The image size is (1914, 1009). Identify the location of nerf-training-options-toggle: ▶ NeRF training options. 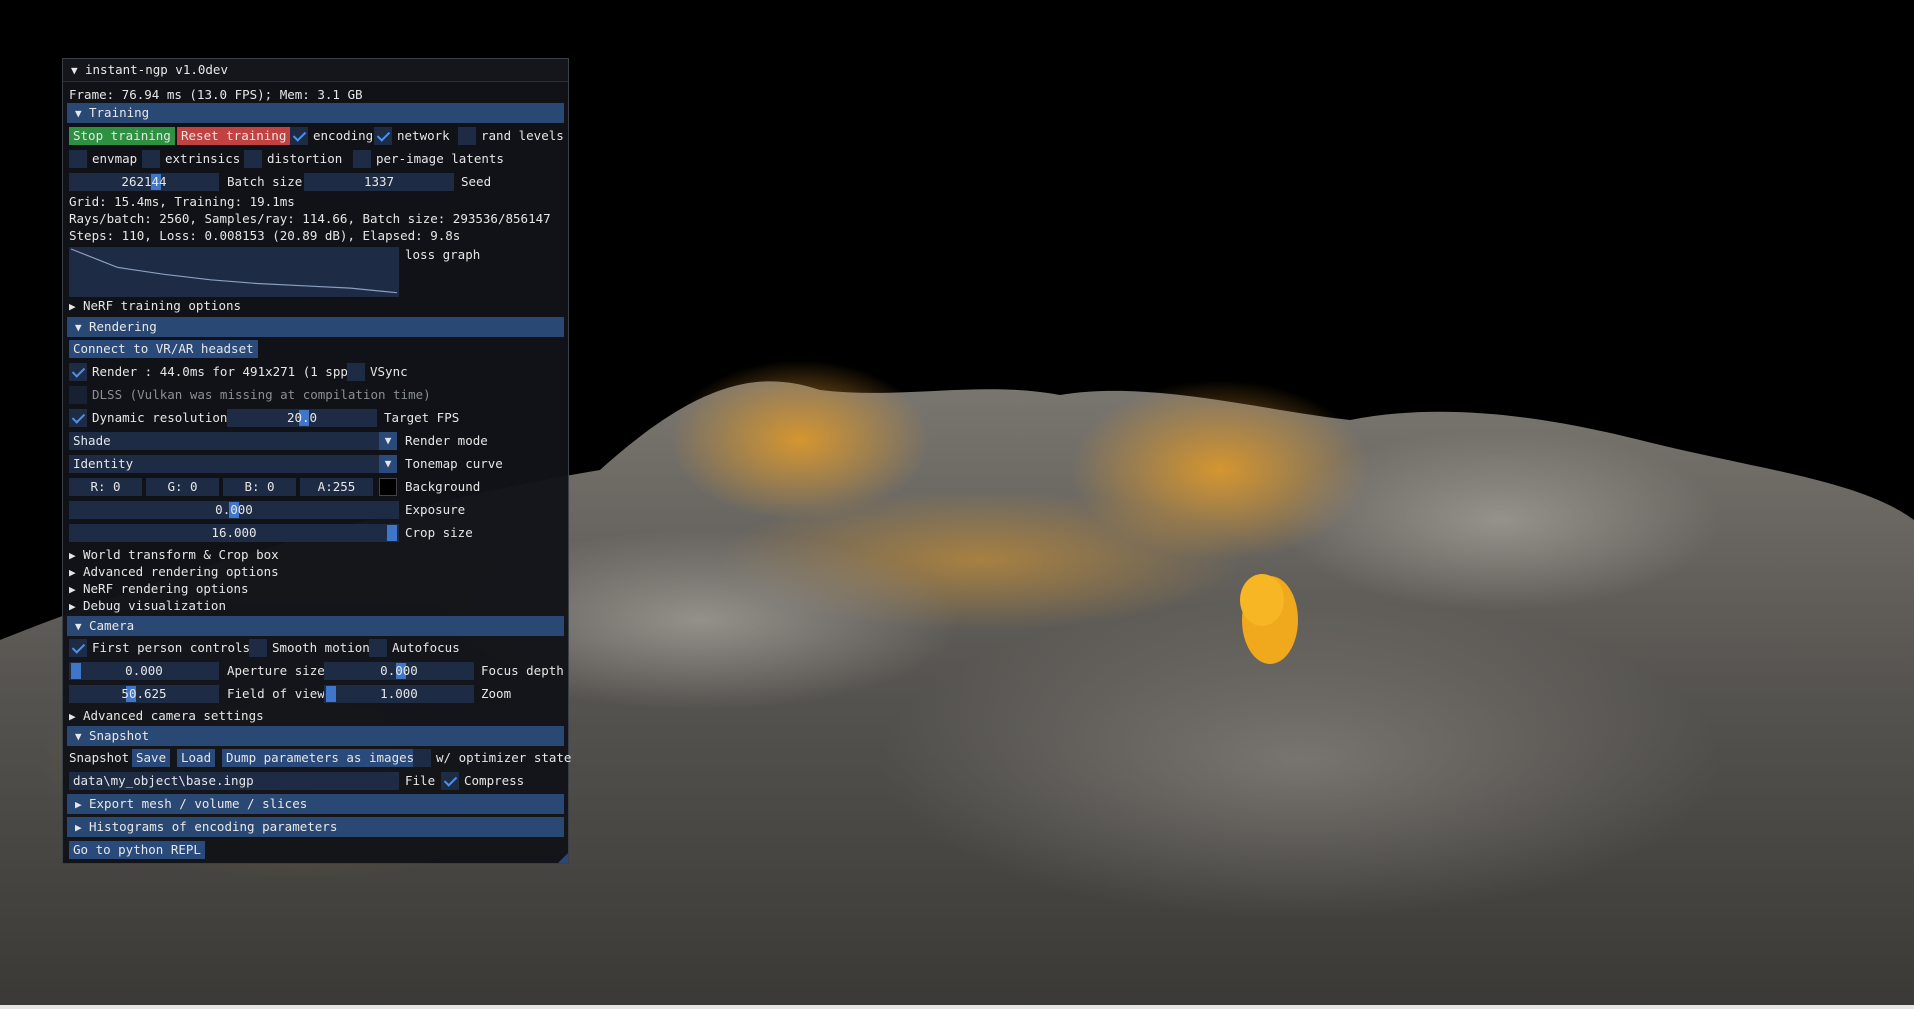
(155, 305).